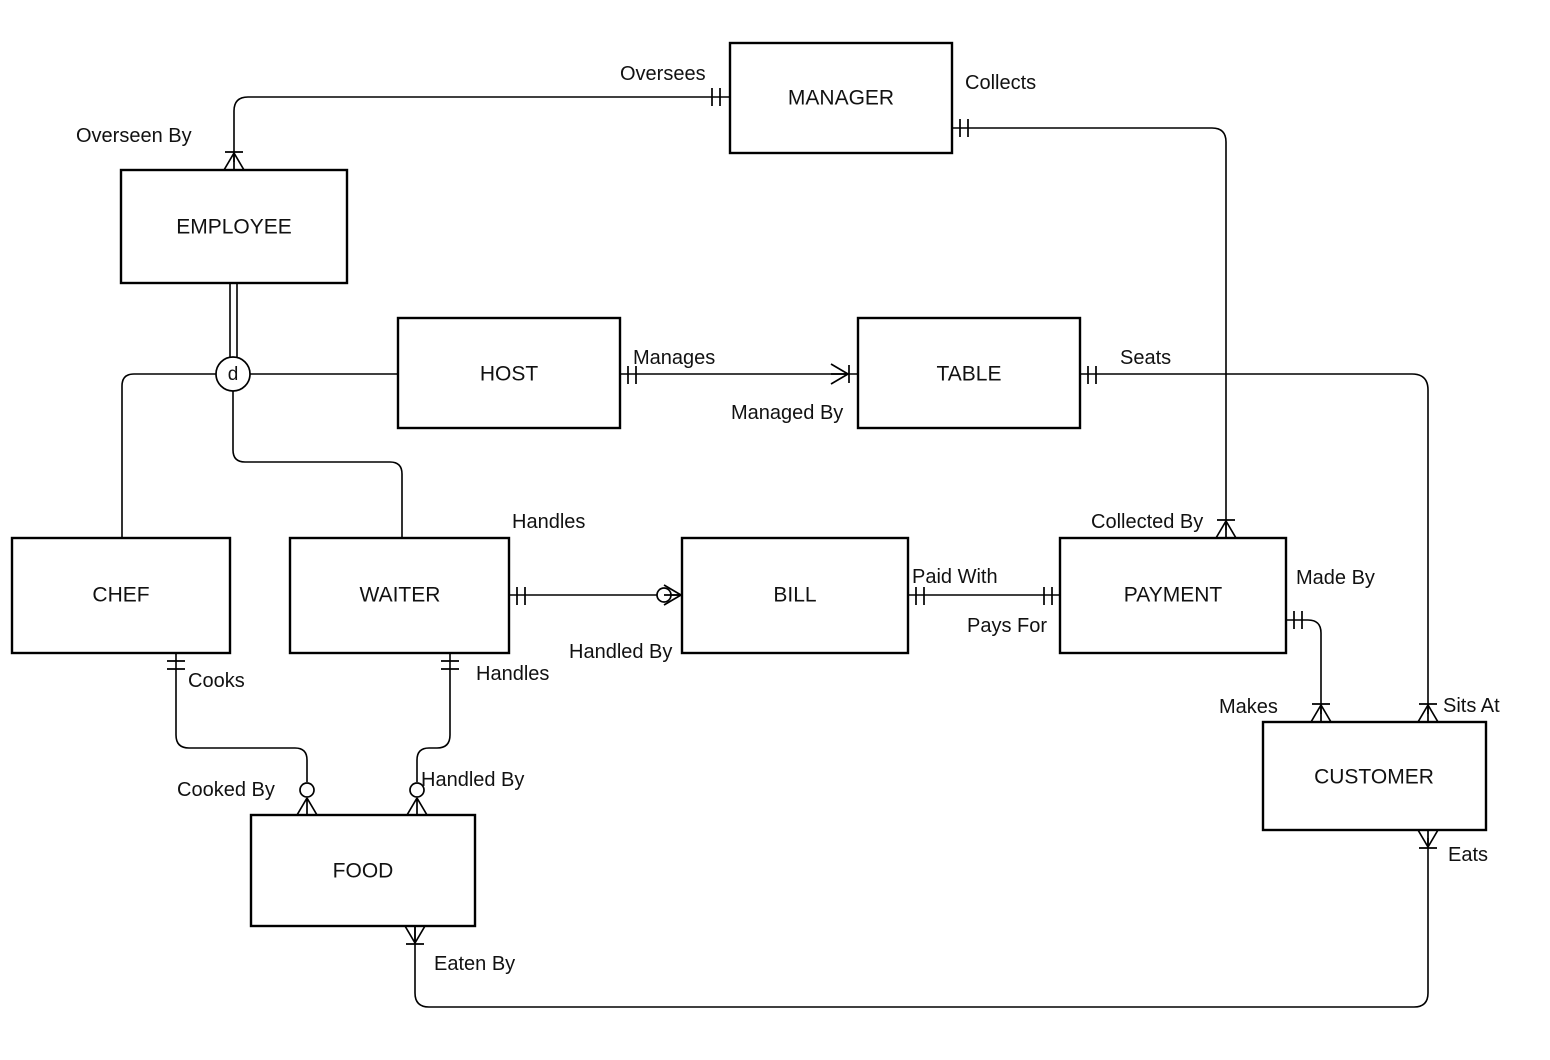 This screenshot has width=1550, height=1060. I want to click on relationship-label-sits-at: Sits At, so click(1471, 706).